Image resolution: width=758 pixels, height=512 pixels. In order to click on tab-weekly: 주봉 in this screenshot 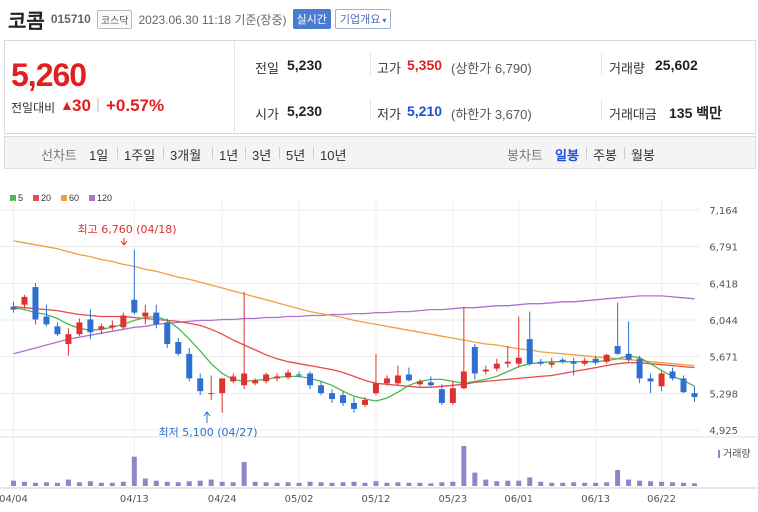, I will do `click(605, 154)`.